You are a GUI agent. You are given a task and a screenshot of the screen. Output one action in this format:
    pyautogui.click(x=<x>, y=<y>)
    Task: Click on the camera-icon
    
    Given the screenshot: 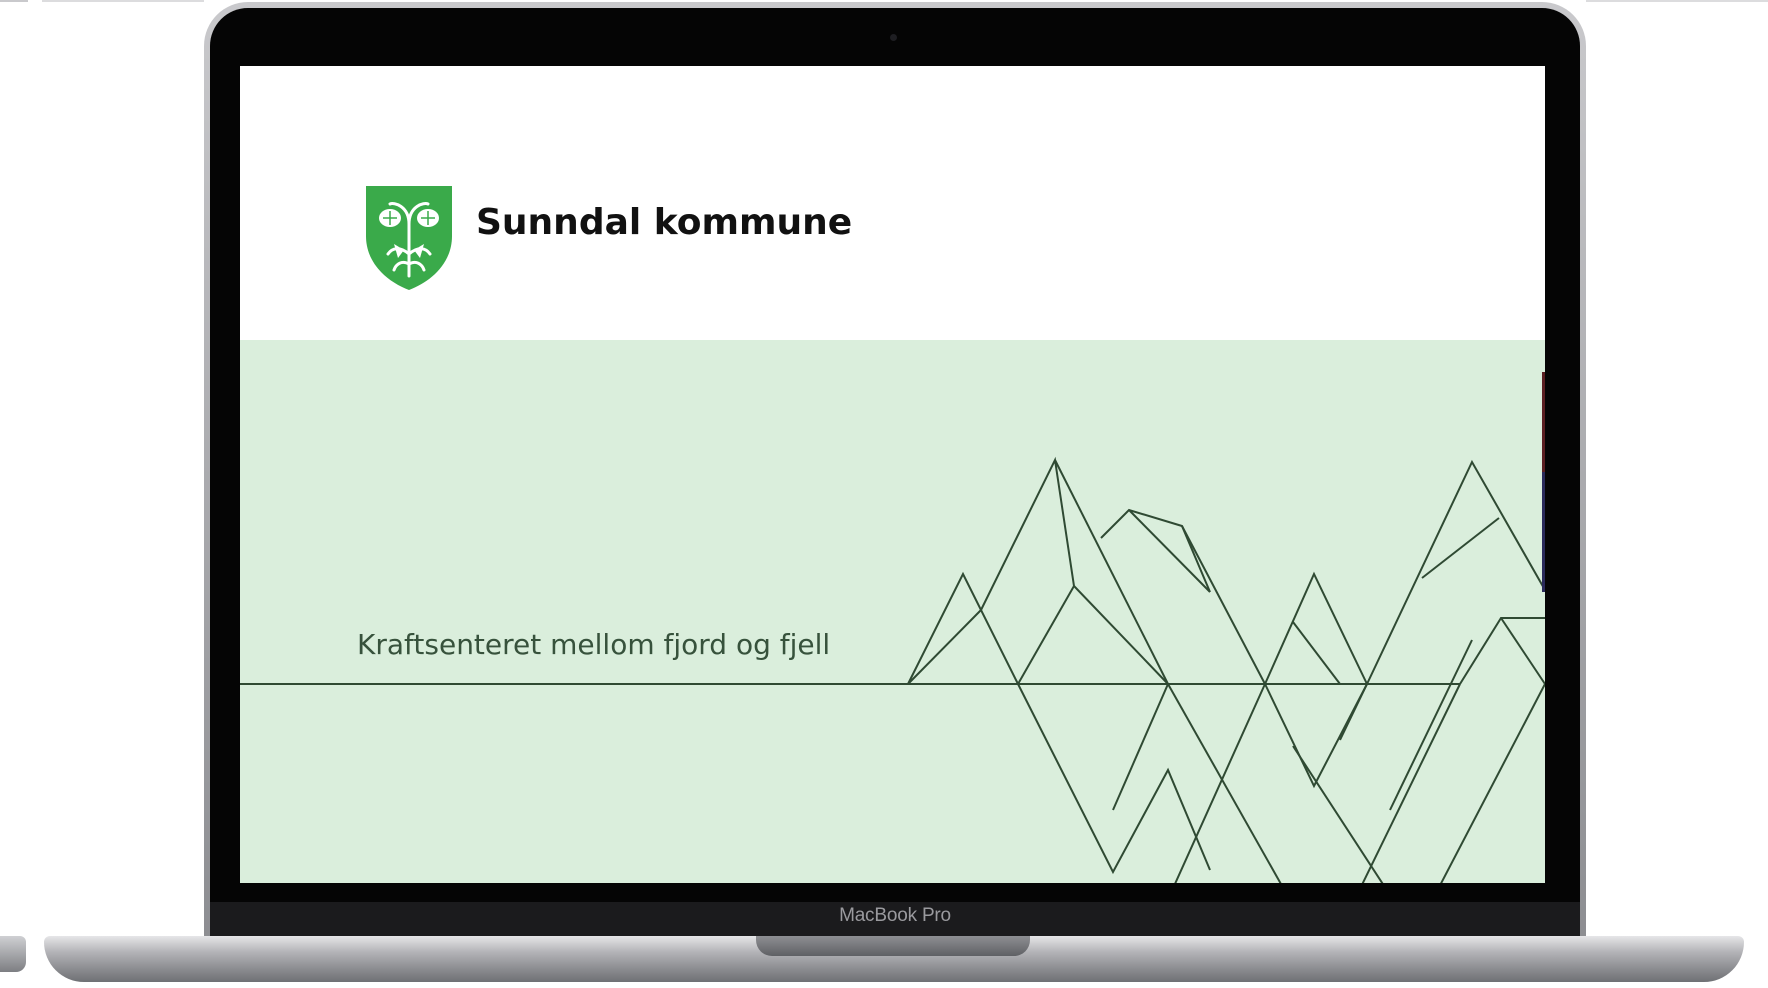 What is the action you would take?
    pyautogui.click(x=893, y=37)
    